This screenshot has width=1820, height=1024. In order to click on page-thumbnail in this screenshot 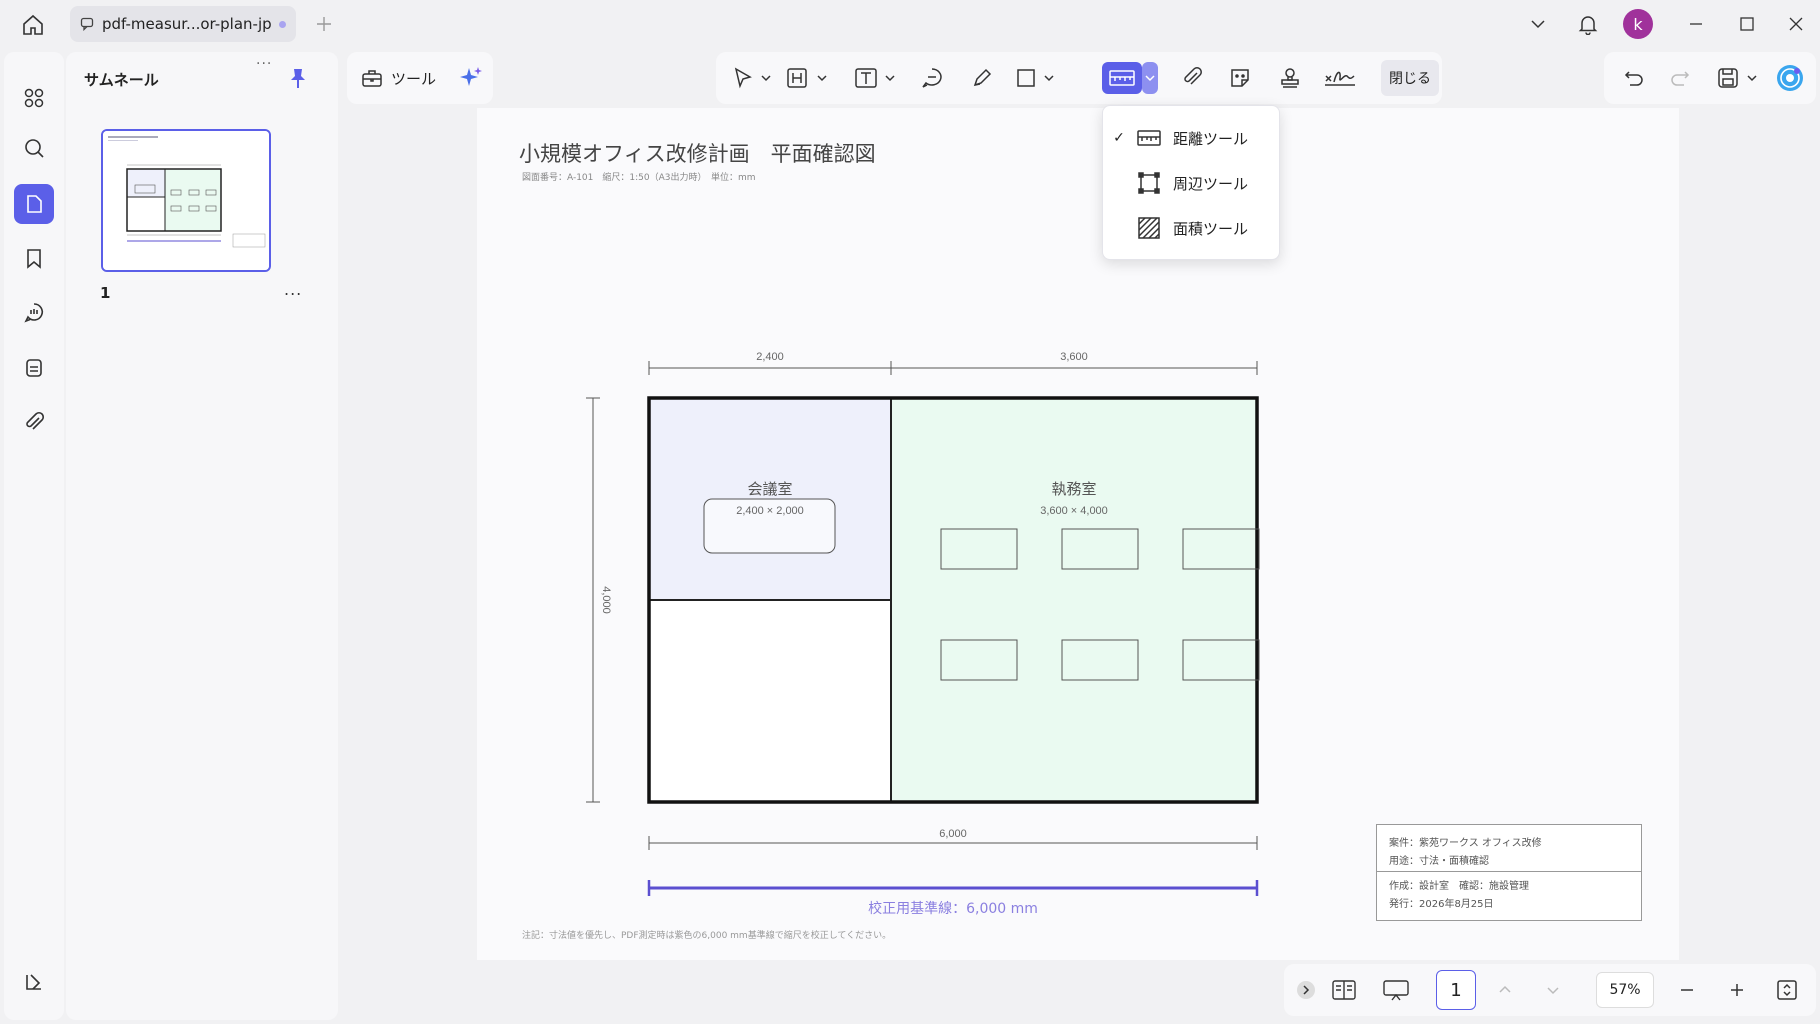, I will do `click(186, 200)`.